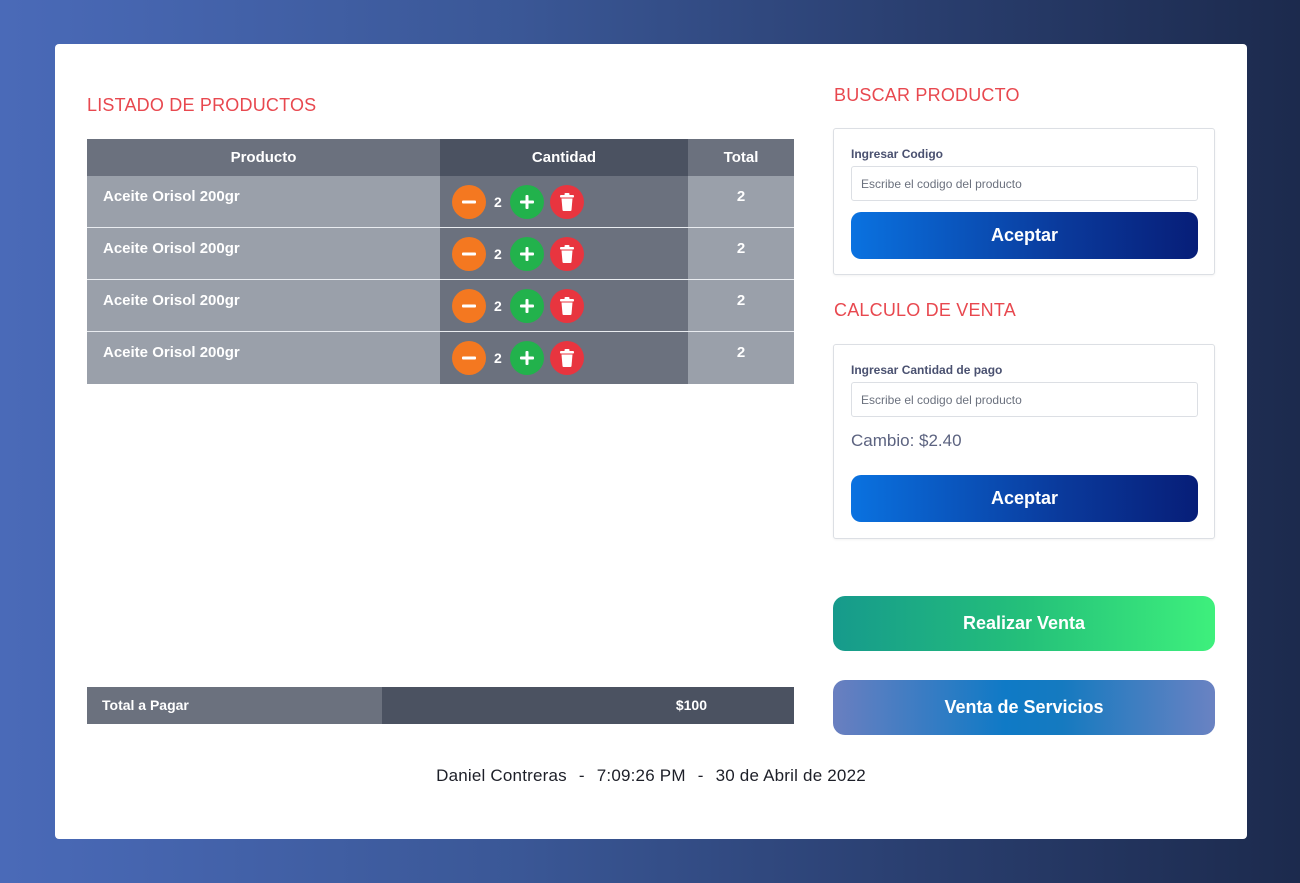 This screenshot has height=883, width=1300. Describe the element at coordinates (588, 705) in the screenshot. I see `total-value: $100` at that location.